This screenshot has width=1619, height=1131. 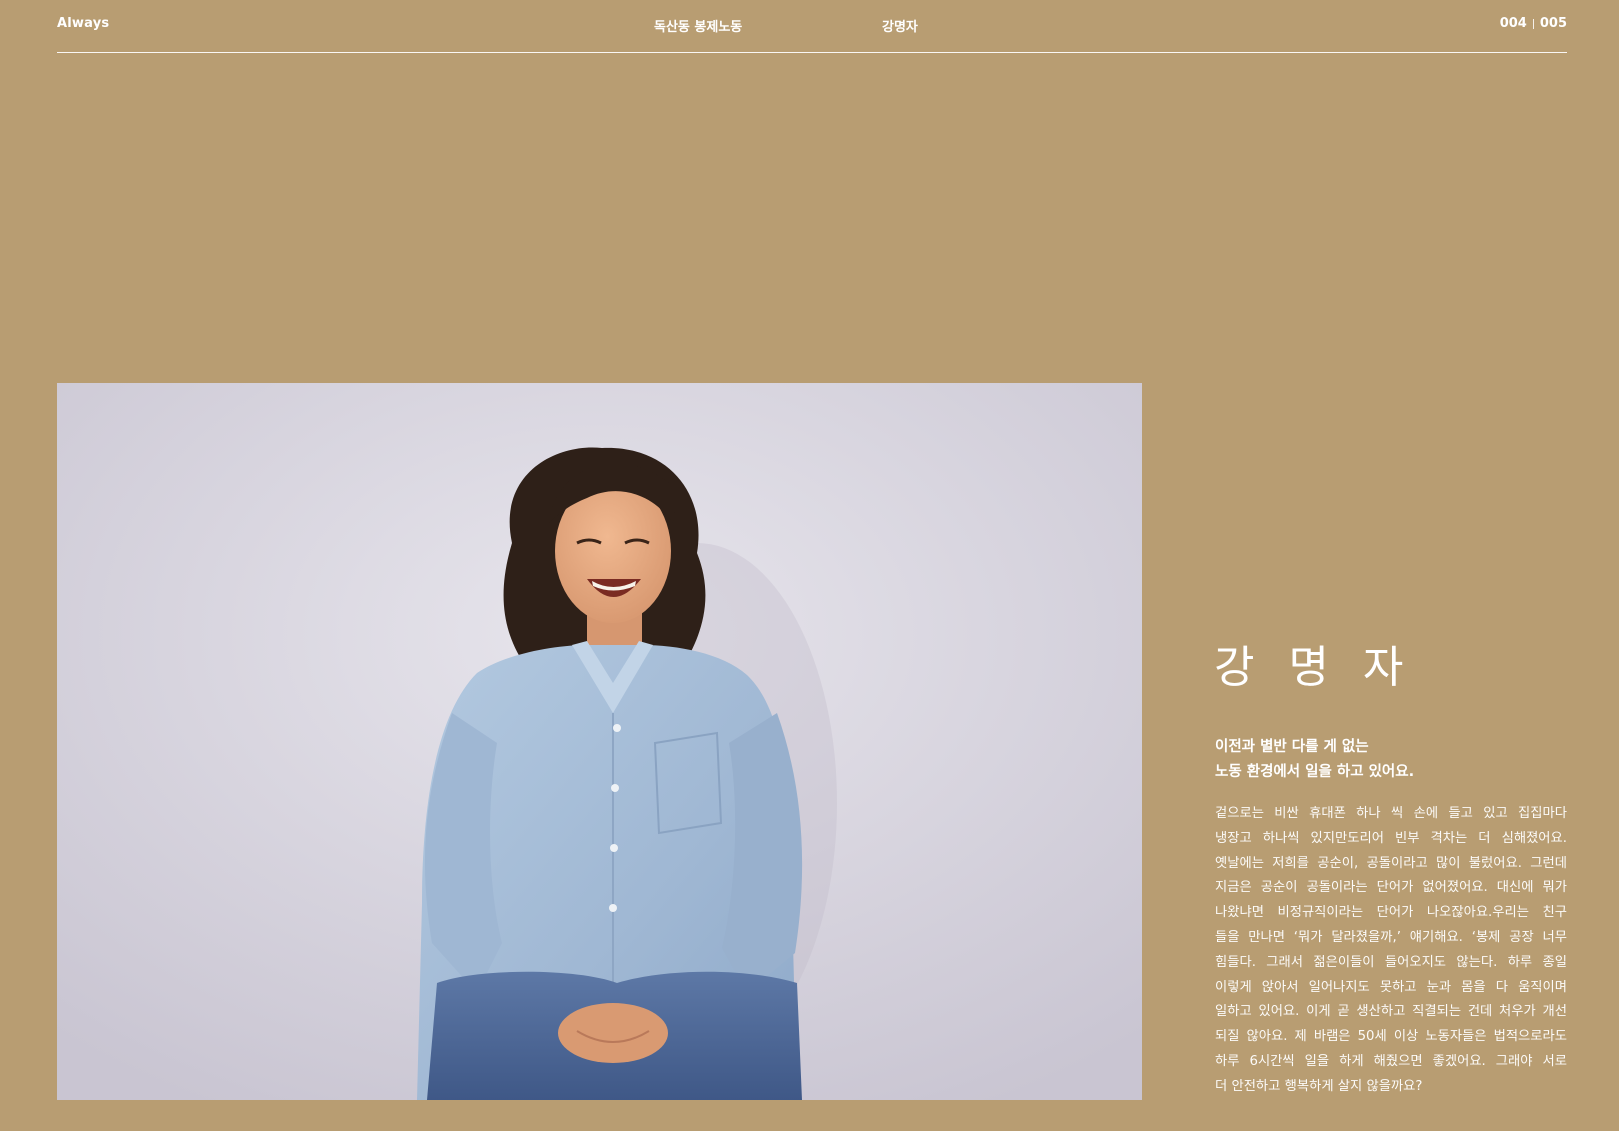 I want to click on current-page: 004, so click(x=1513, y=23).